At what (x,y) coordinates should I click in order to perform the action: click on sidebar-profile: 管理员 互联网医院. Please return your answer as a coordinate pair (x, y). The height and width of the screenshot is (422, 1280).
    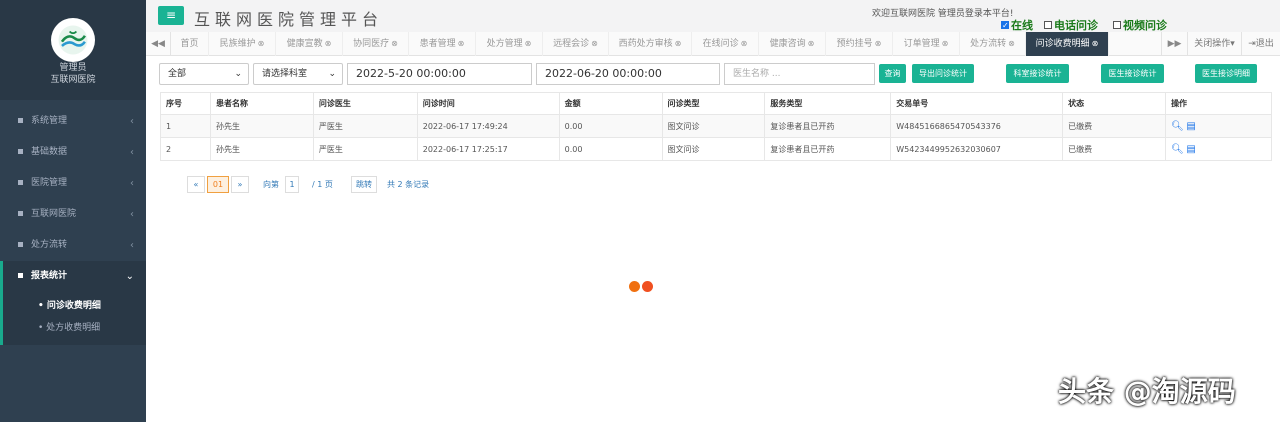
    Looking at the image, I should click on (73, 50).